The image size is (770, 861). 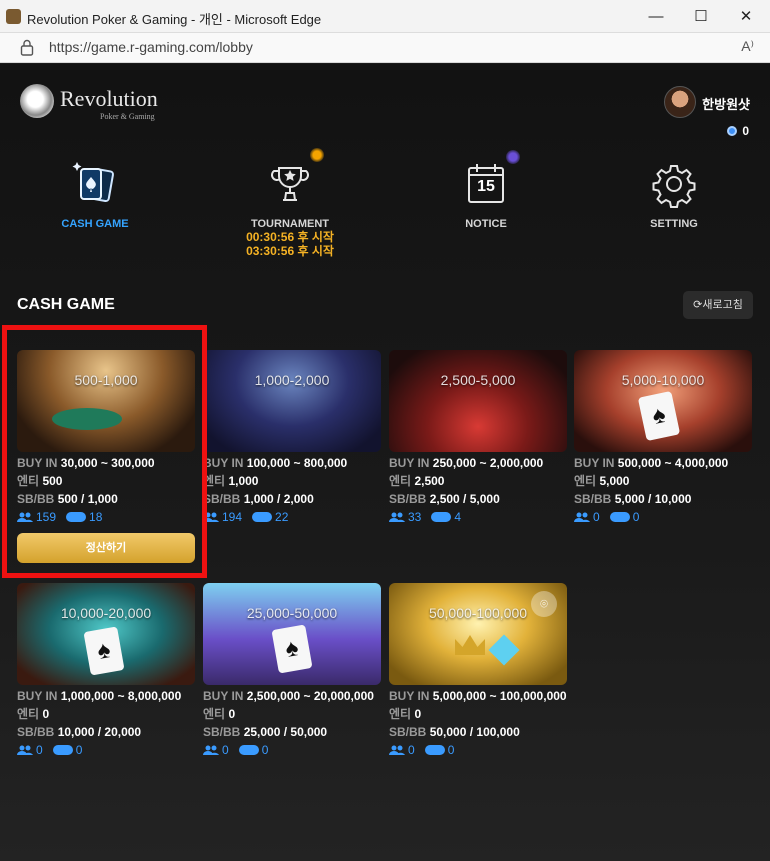 What do you see at coordinates (732, 131) in the screenshot?
I see `coin-icon` at bounding box center [732, 131].